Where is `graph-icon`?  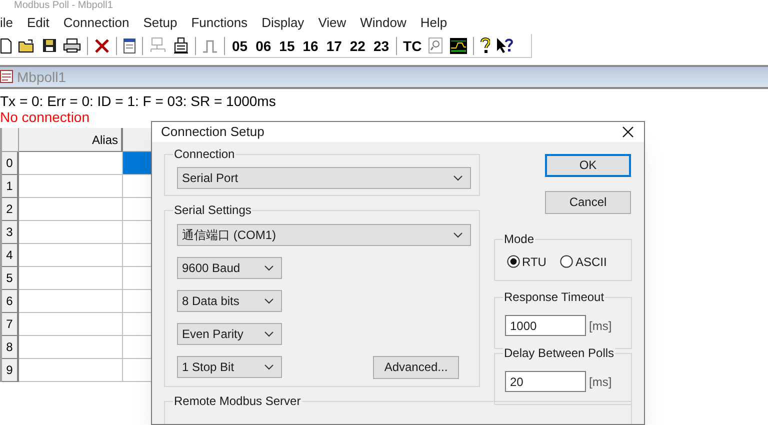
graph-icon is located at coordinates (458, 46).